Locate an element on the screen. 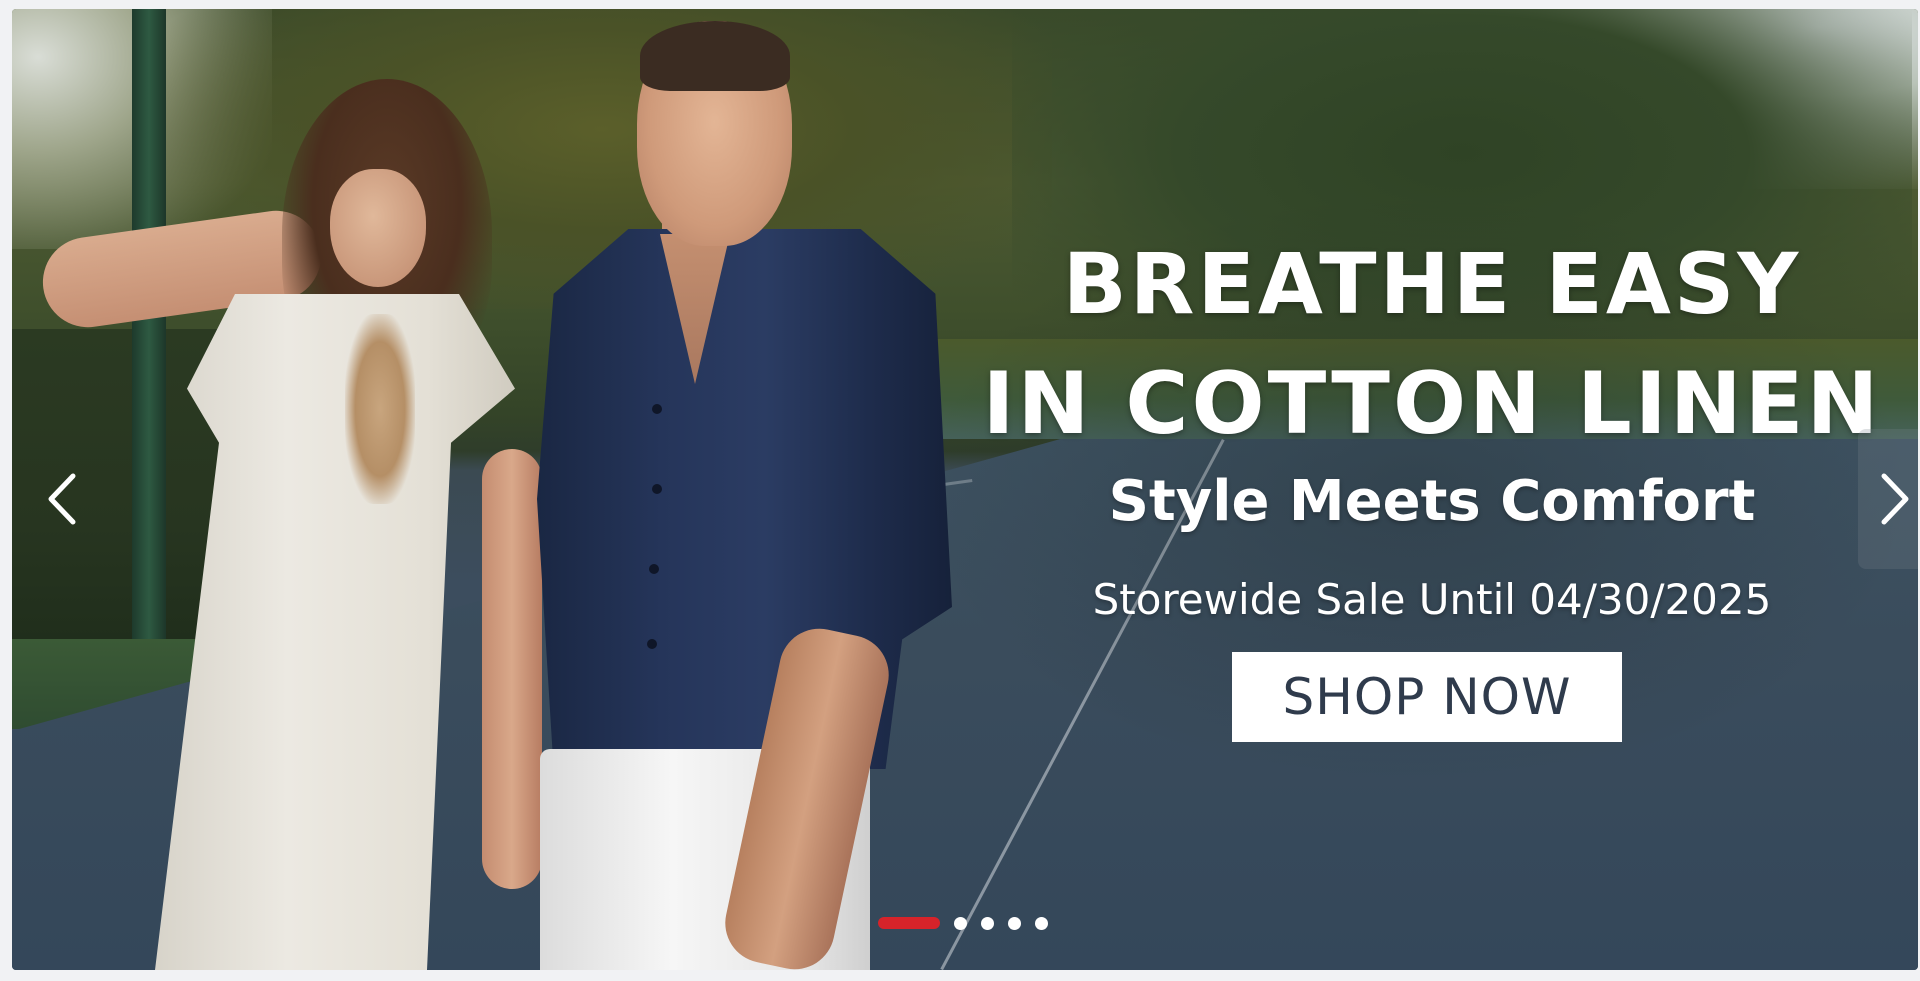 Image resolution: width=1920 pixels, height=981 pixels. headline-line-1: BREATHE EASY is located at coordinates (1432, 284).